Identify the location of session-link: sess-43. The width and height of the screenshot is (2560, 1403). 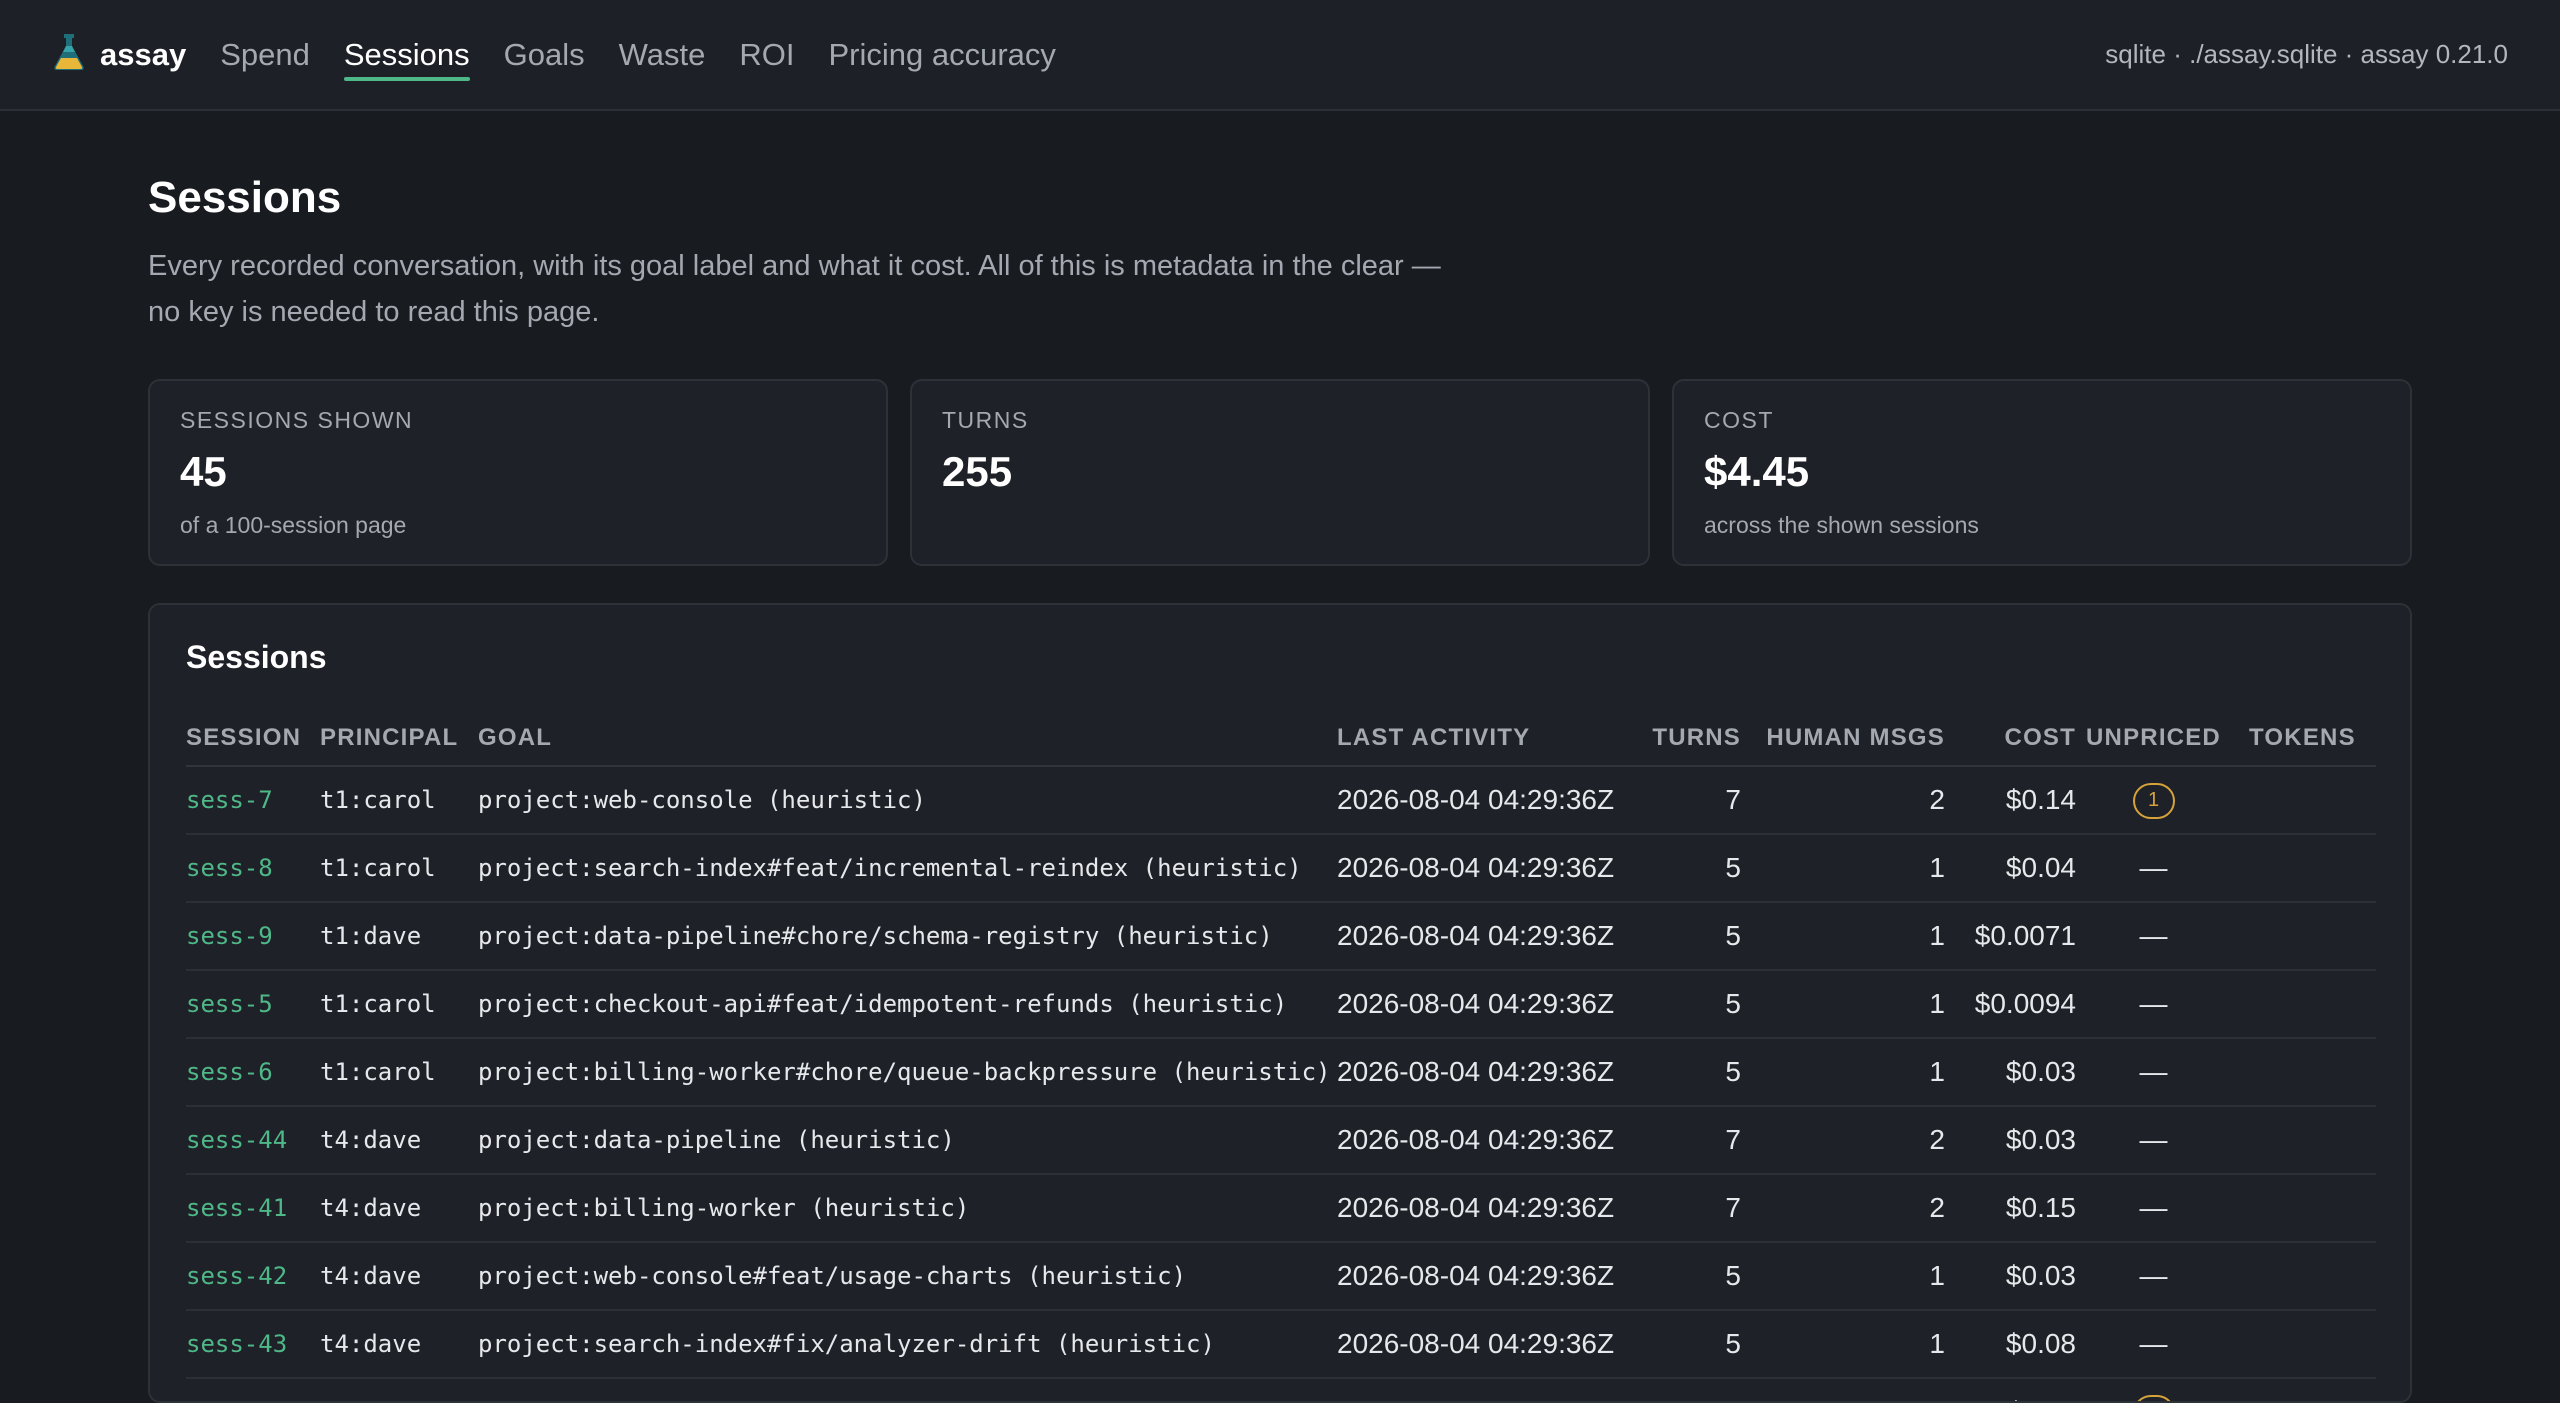
(253, 1344).